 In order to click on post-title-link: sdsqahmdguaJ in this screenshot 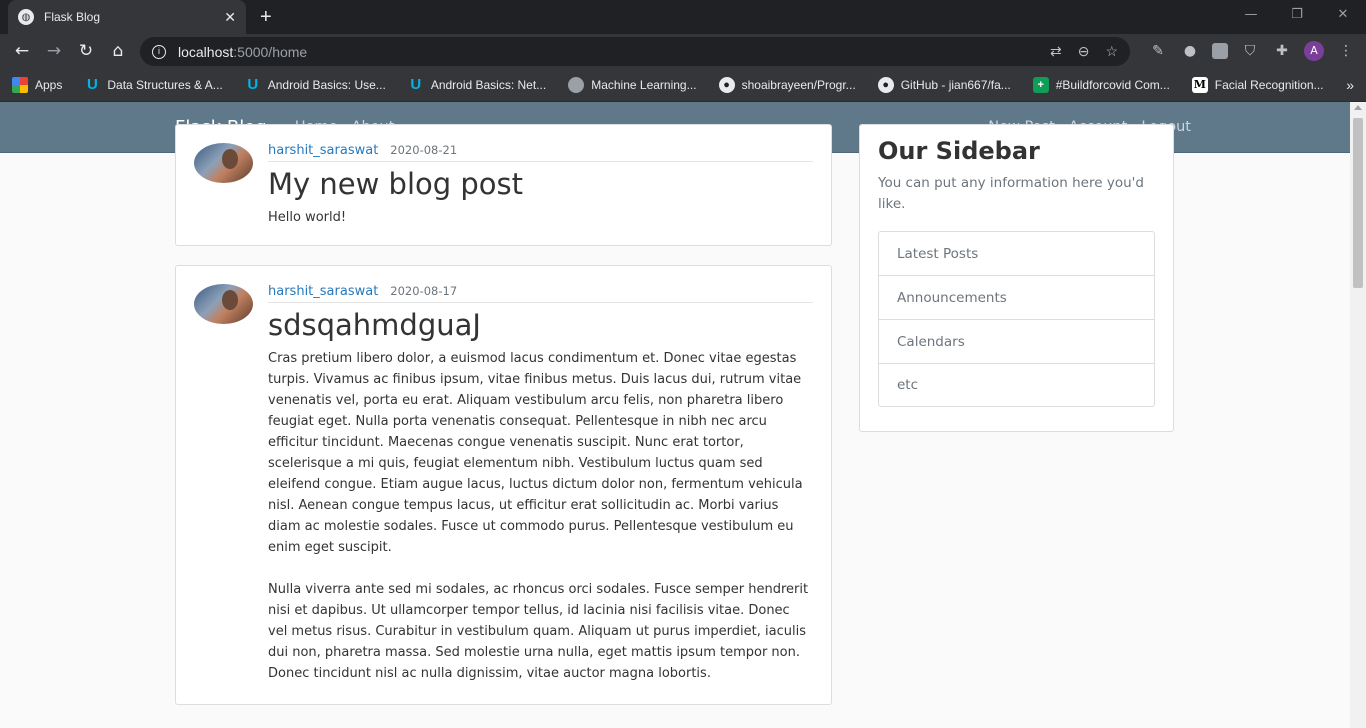, I will do `click(540, 325)`.